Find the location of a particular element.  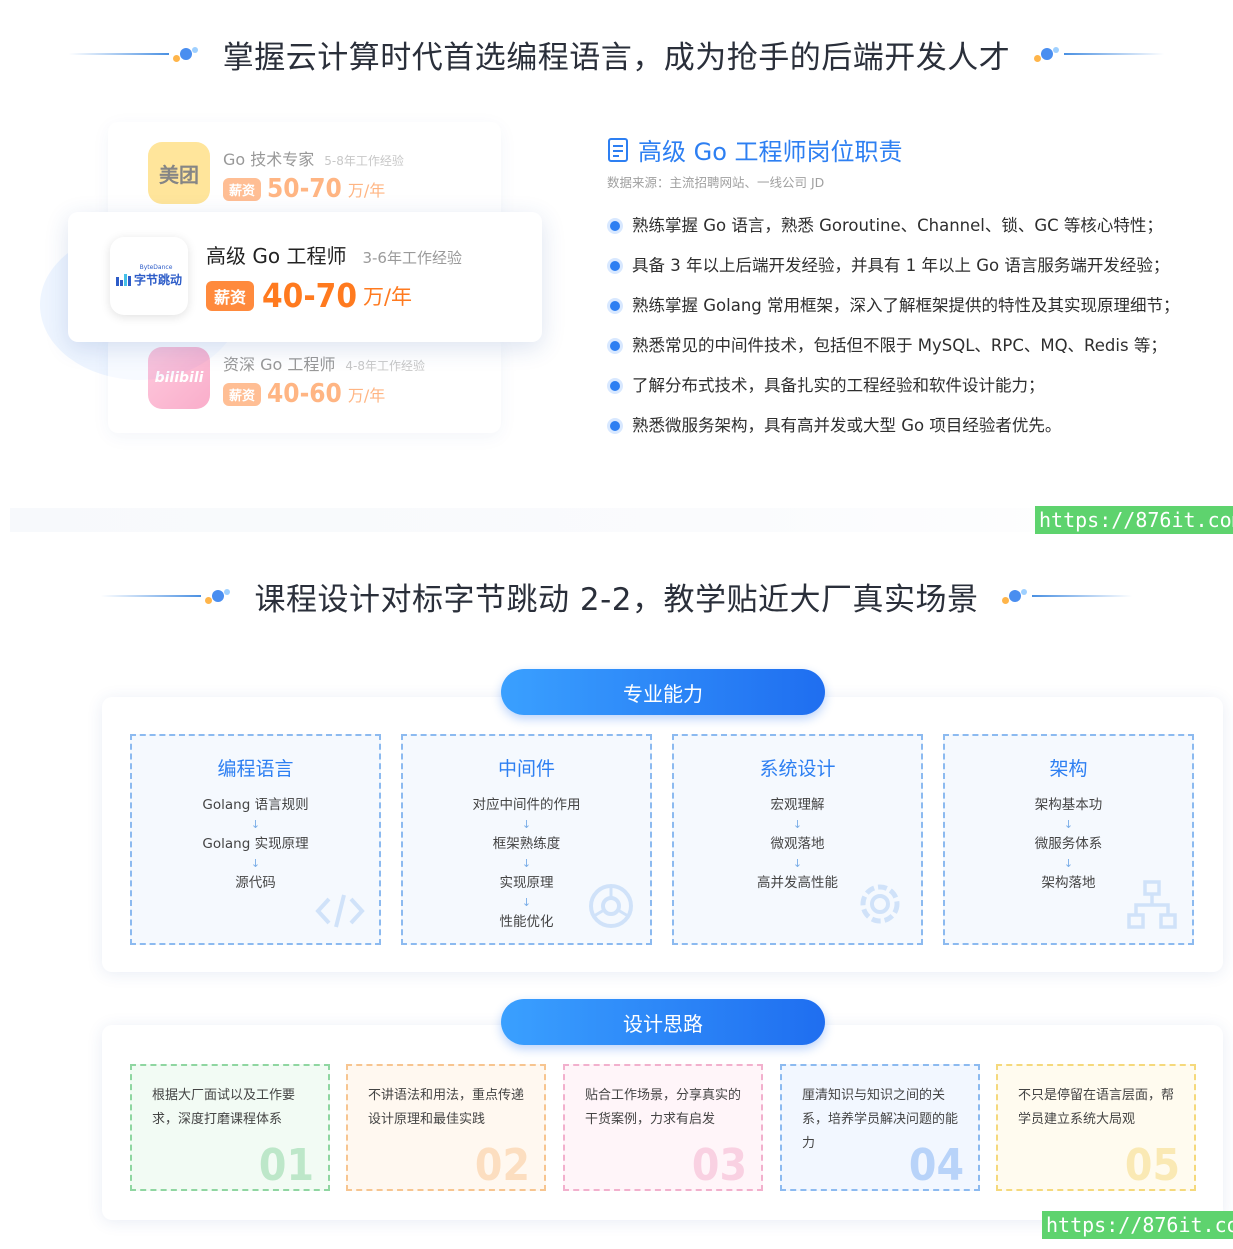

salary-value: 50-70 is located at coordinates (304, 189).